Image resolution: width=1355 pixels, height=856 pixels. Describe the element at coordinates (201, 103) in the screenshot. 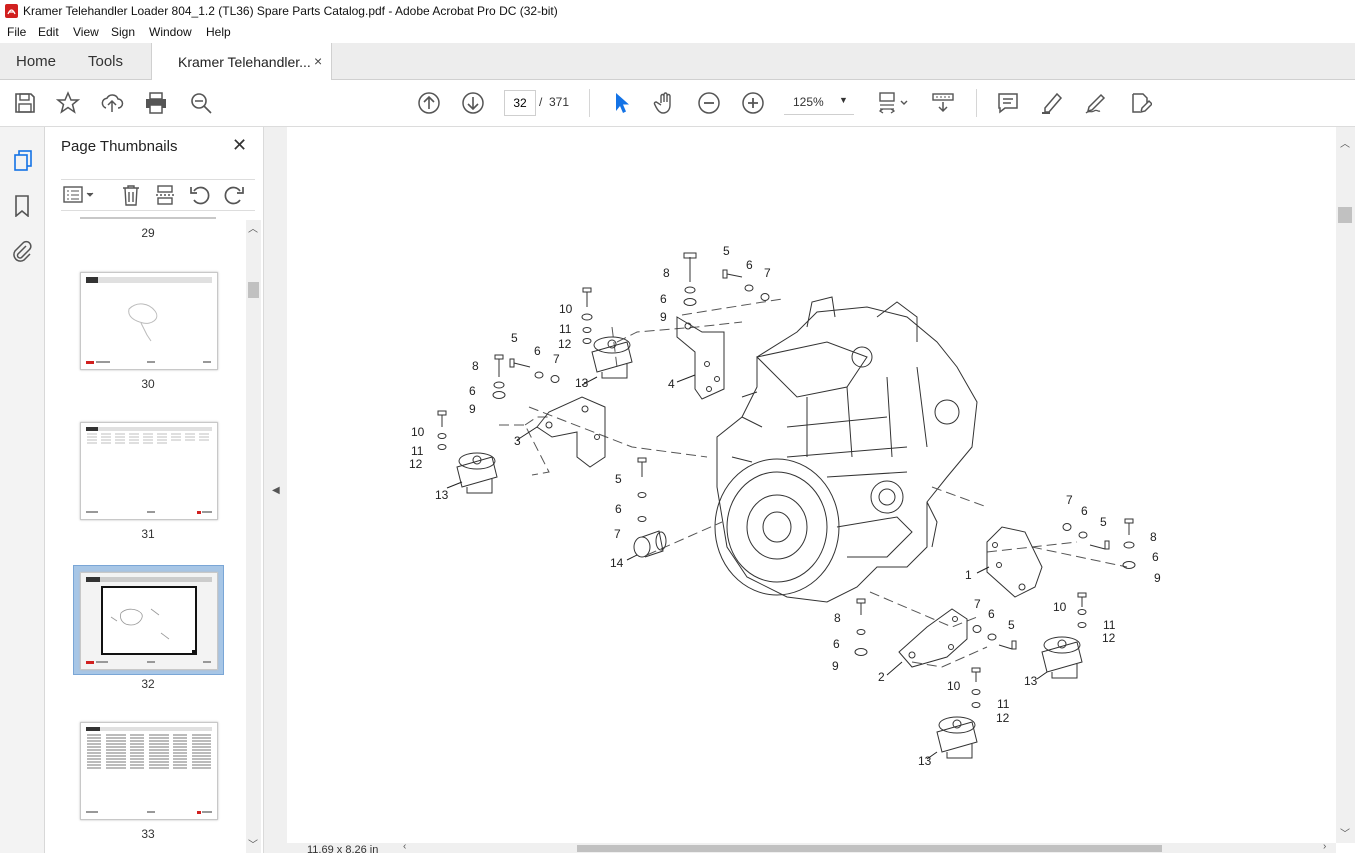

I see `zoom-search-icon` at that location.